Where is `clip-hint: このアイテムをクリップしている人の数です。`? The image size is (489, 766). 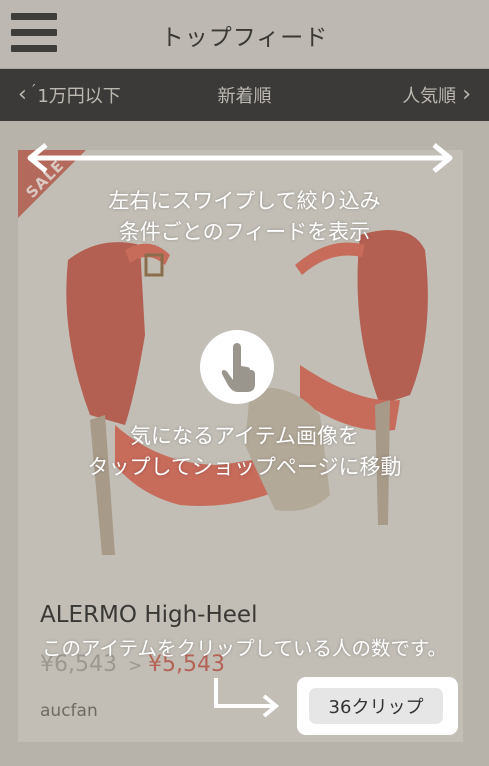 clip-hint: このアイテムをクリップしている人の数です。 is located at coordinates (244, 648).